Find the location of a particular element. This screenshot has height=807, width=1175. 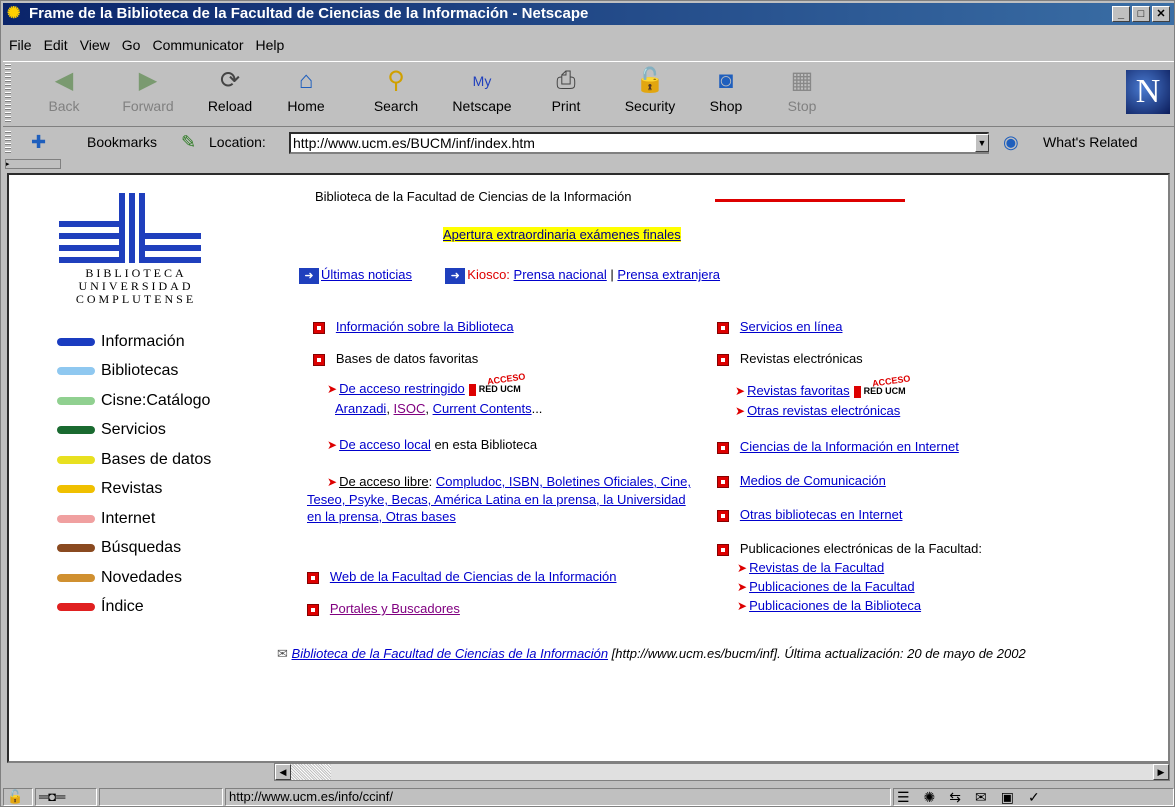

aranzadi-link: Aranzadi is located at coordinates (360, 408).